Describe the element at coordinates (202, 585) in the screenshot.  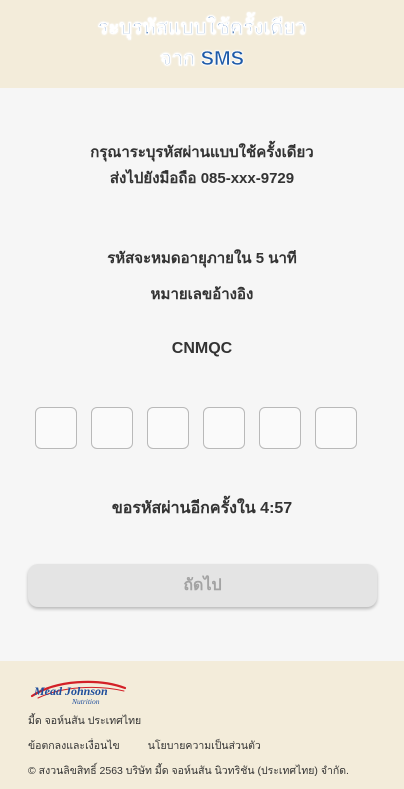
I see `next-button: ถัดไป` at that location.